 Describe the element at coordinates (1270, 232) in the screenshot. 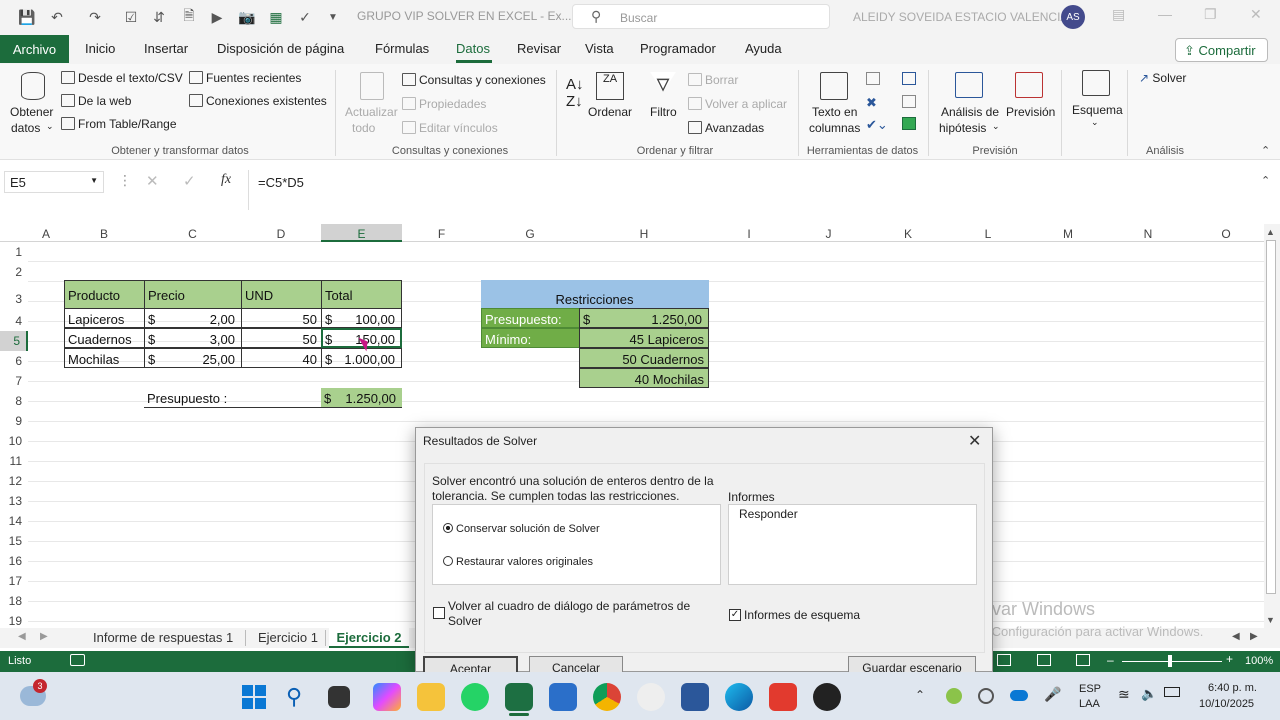

I see `scroll-up-icon: ▲` at that location.